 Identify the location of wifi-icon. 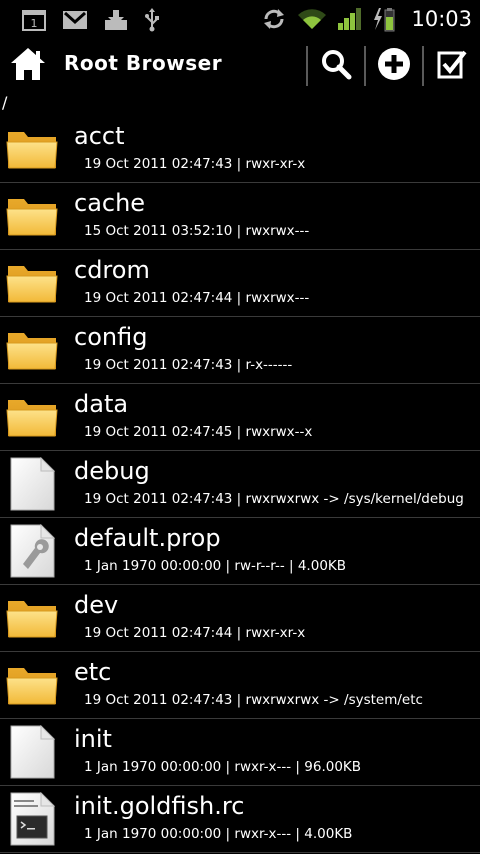
(312, 19).